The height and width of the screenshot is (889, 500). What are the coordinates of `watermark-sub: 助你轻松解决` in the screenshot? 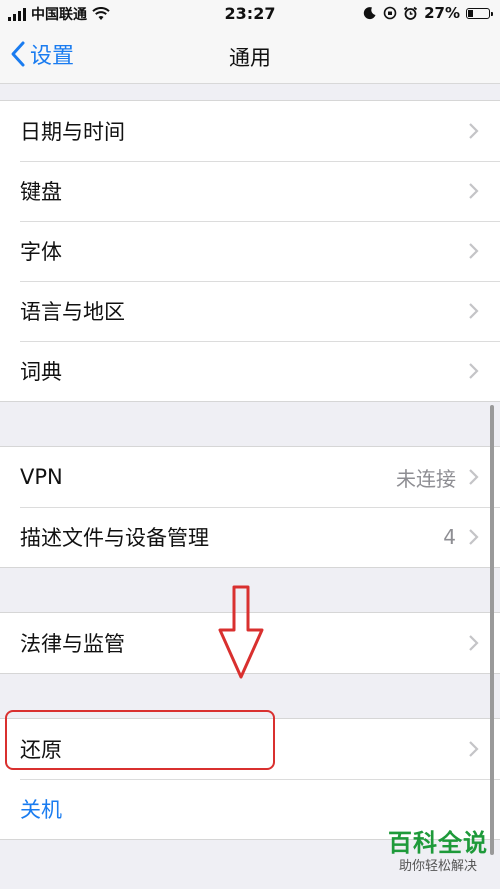 It's located at (437, 866).